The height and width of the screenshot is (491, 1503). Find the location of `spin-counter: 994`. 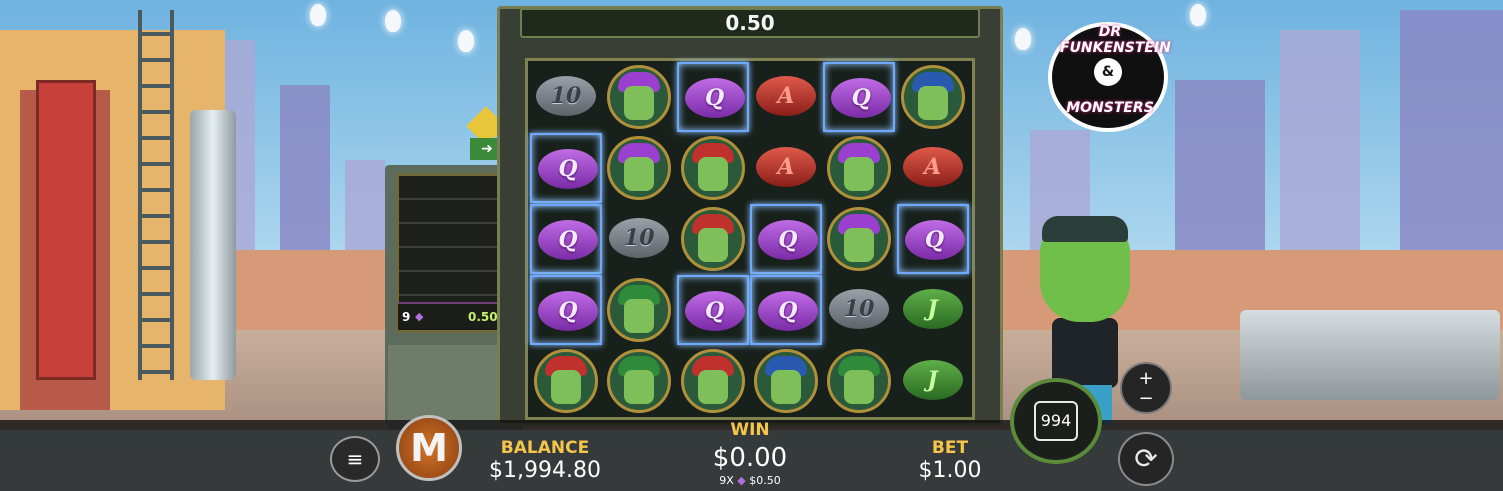

spin-counter: 994 is located at coordinates (1056, 421).